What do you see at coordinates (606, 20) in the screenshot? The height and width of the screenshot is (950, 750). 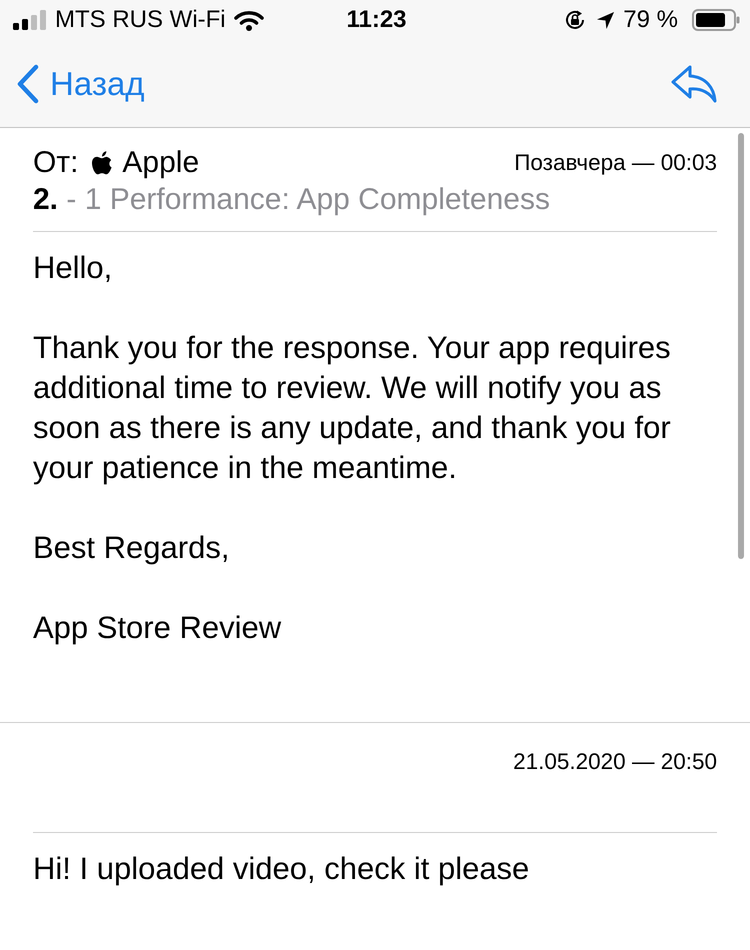 I see `location-arrow-icon` at bounding box center [606, 20].